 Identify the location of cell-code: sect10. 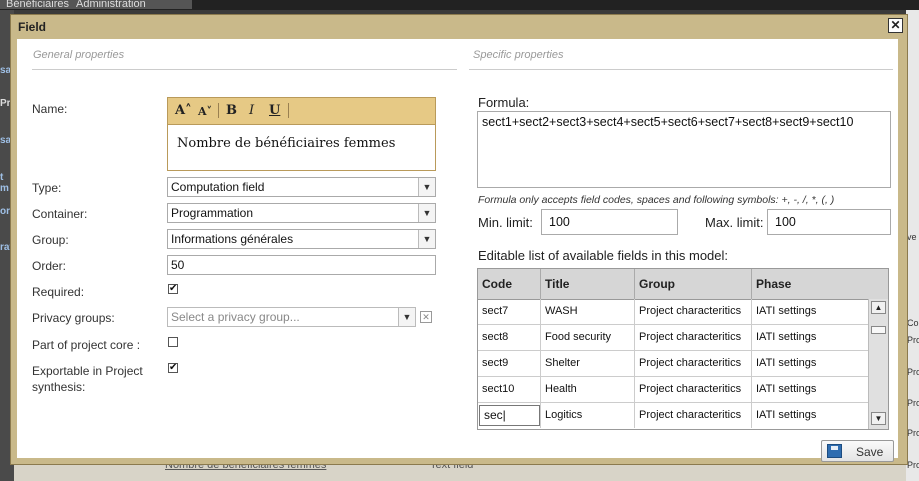
(509, 389).